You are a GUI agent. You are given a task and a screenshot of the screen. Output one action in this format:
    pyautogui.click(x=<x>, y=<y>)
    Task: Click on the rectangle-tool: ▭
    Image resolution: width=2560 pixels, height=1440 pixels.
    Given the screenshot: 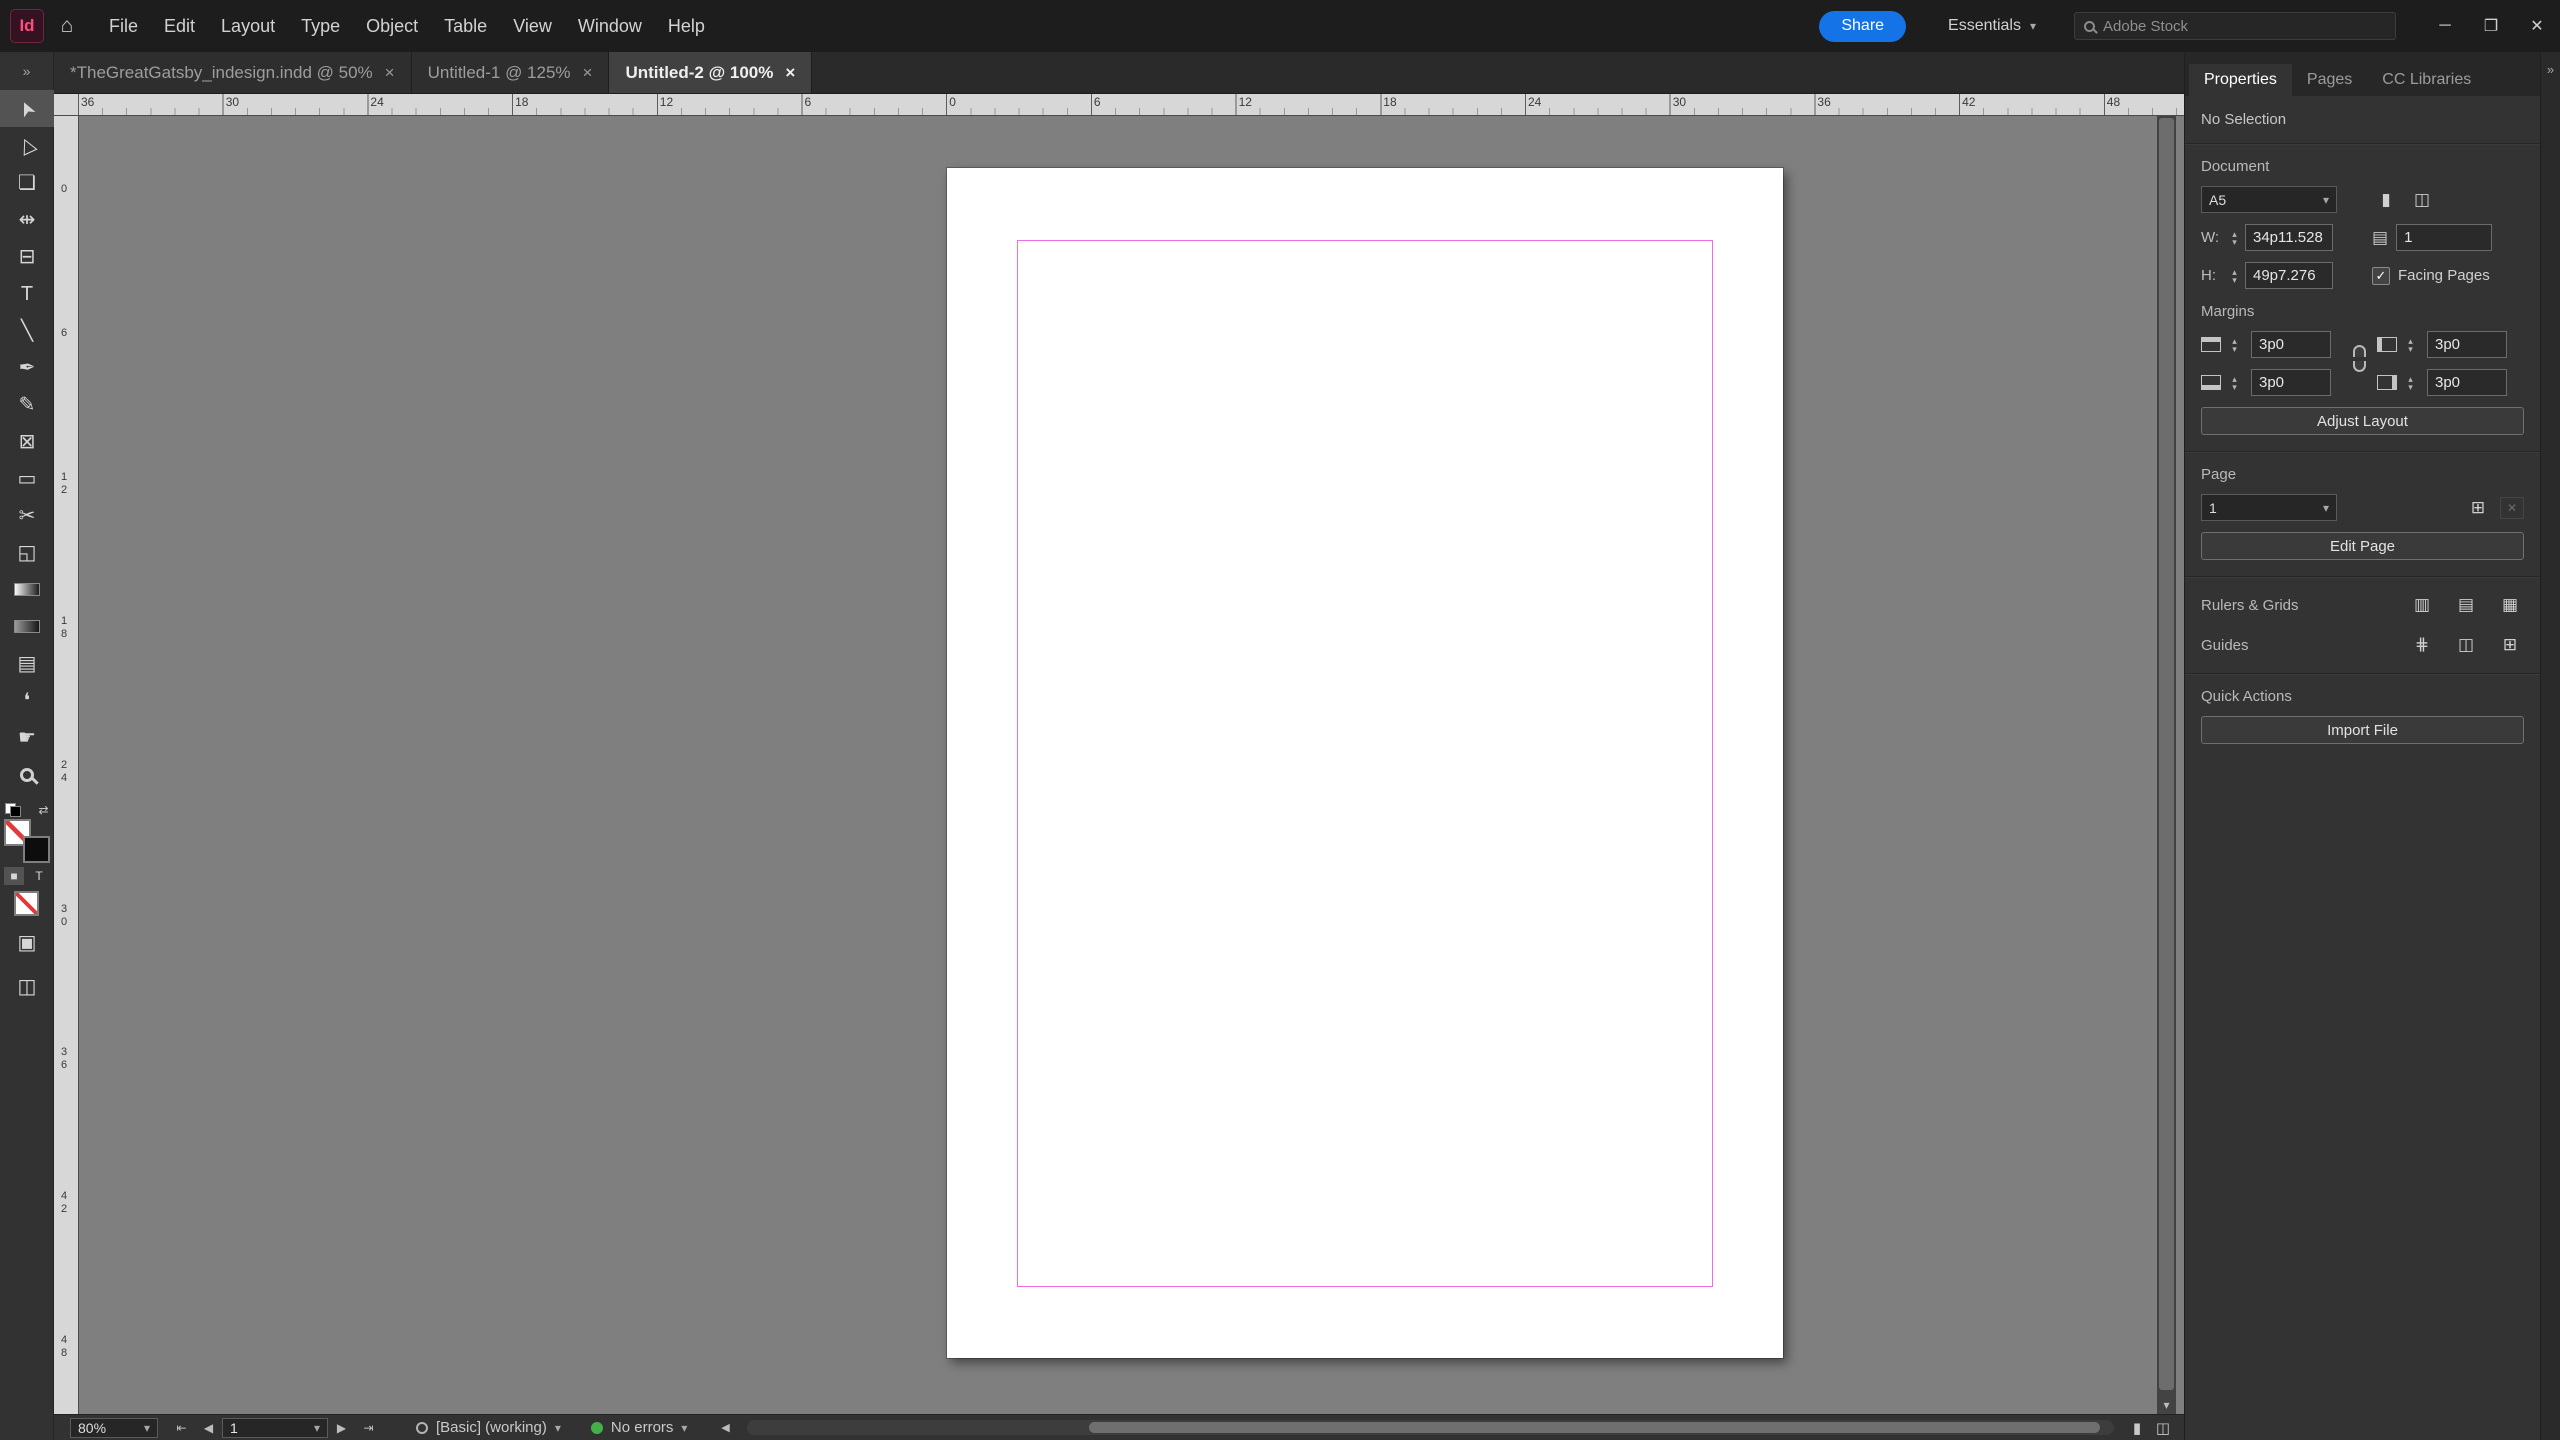 What is the action you would take?
    pyautogui.click(x=27, y=478)
    